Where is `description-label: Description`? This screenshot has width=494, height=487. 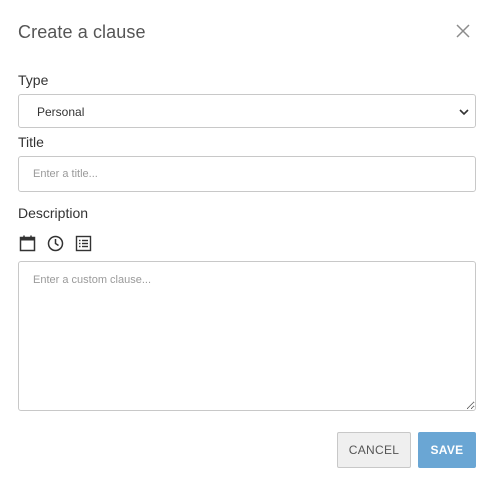 description-label: Description is located at coordinates (53, 213).